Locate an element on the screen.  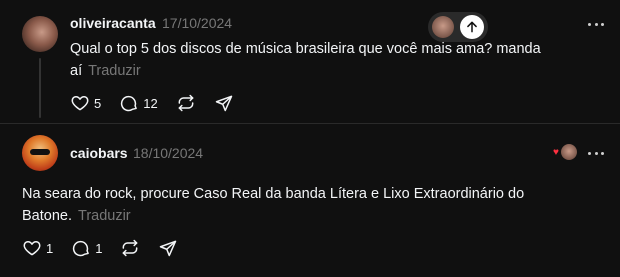
like-button: 1 is located at coordinates (37, 248).